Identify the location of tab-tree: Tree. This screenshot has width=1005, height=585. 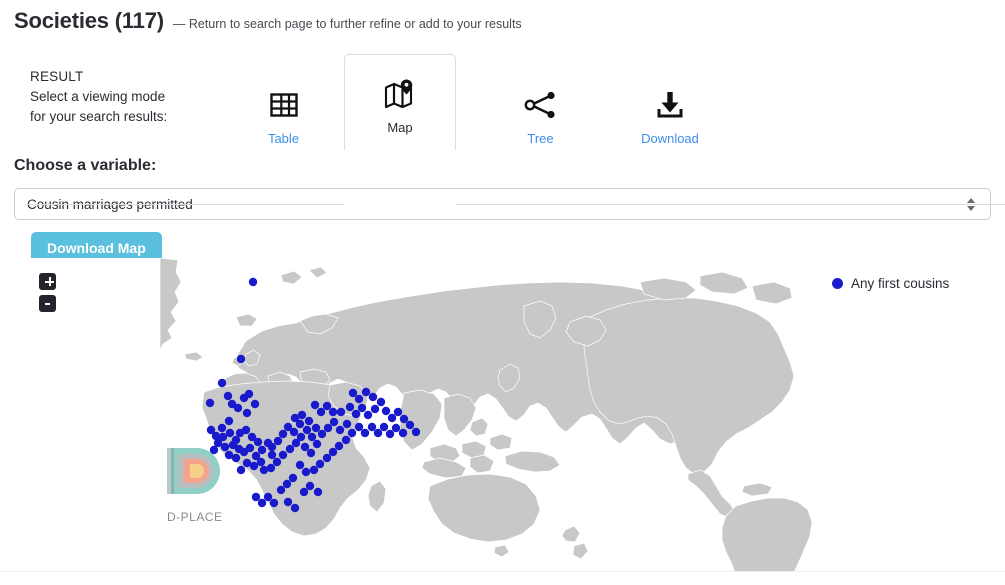
(540, 107).